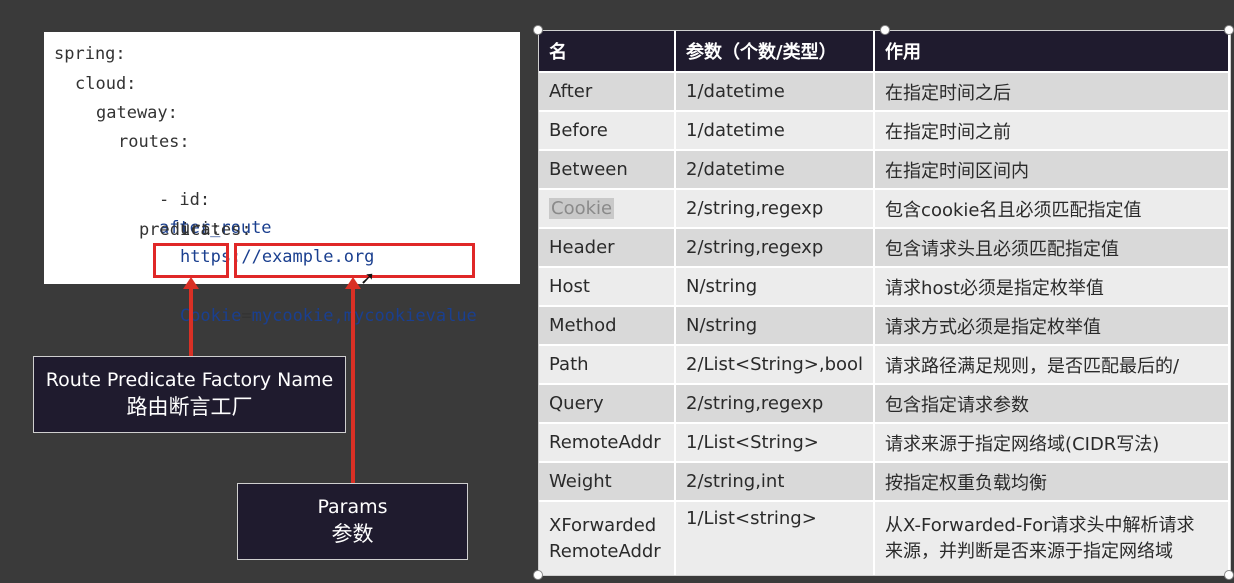  I want to click on table-row: Weight 2/string,int 按指定权重负载均衡, so click(884, 481).